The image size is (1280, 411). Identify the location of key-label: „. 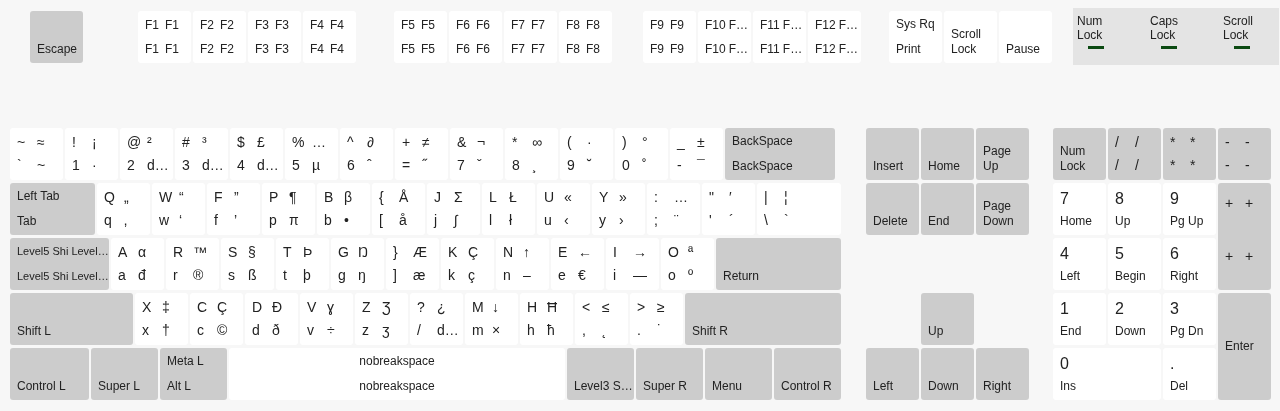
(126, 197).